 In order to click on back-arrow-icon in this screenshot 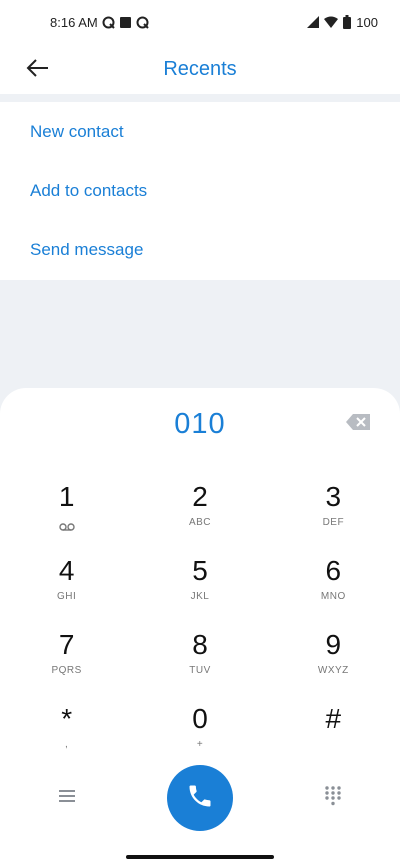, I will do `click(38, 70)`.